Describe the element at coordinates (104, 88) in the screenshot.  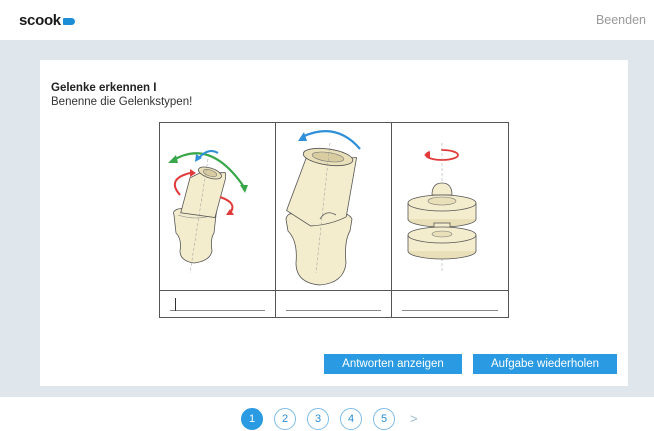
I see `task-title: Gelenke erkennen I` at that location.